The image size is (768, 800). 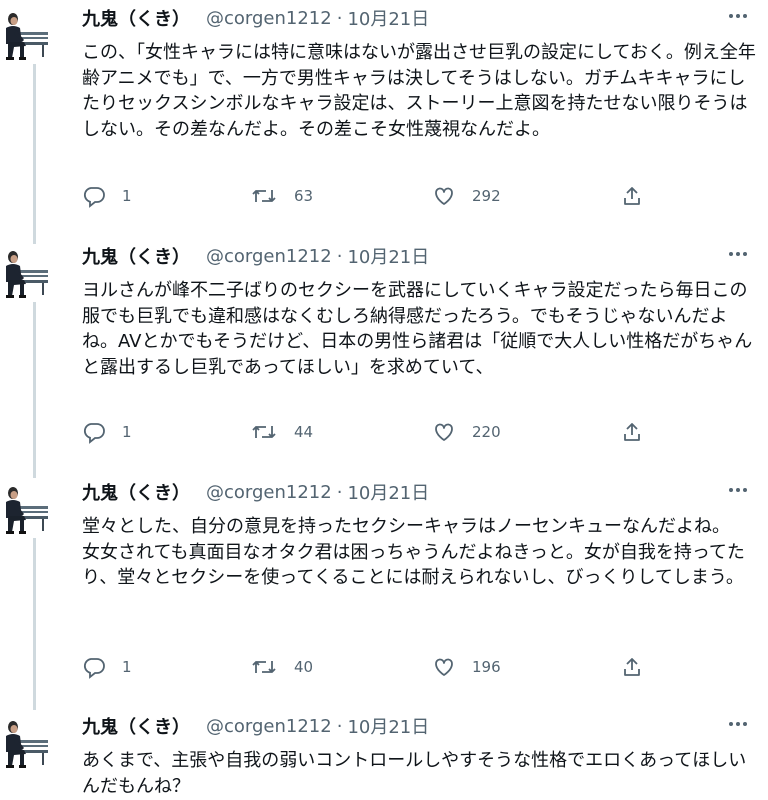 I want to click on tweet-actions: 1 44 220, so click(x=382, y=432).